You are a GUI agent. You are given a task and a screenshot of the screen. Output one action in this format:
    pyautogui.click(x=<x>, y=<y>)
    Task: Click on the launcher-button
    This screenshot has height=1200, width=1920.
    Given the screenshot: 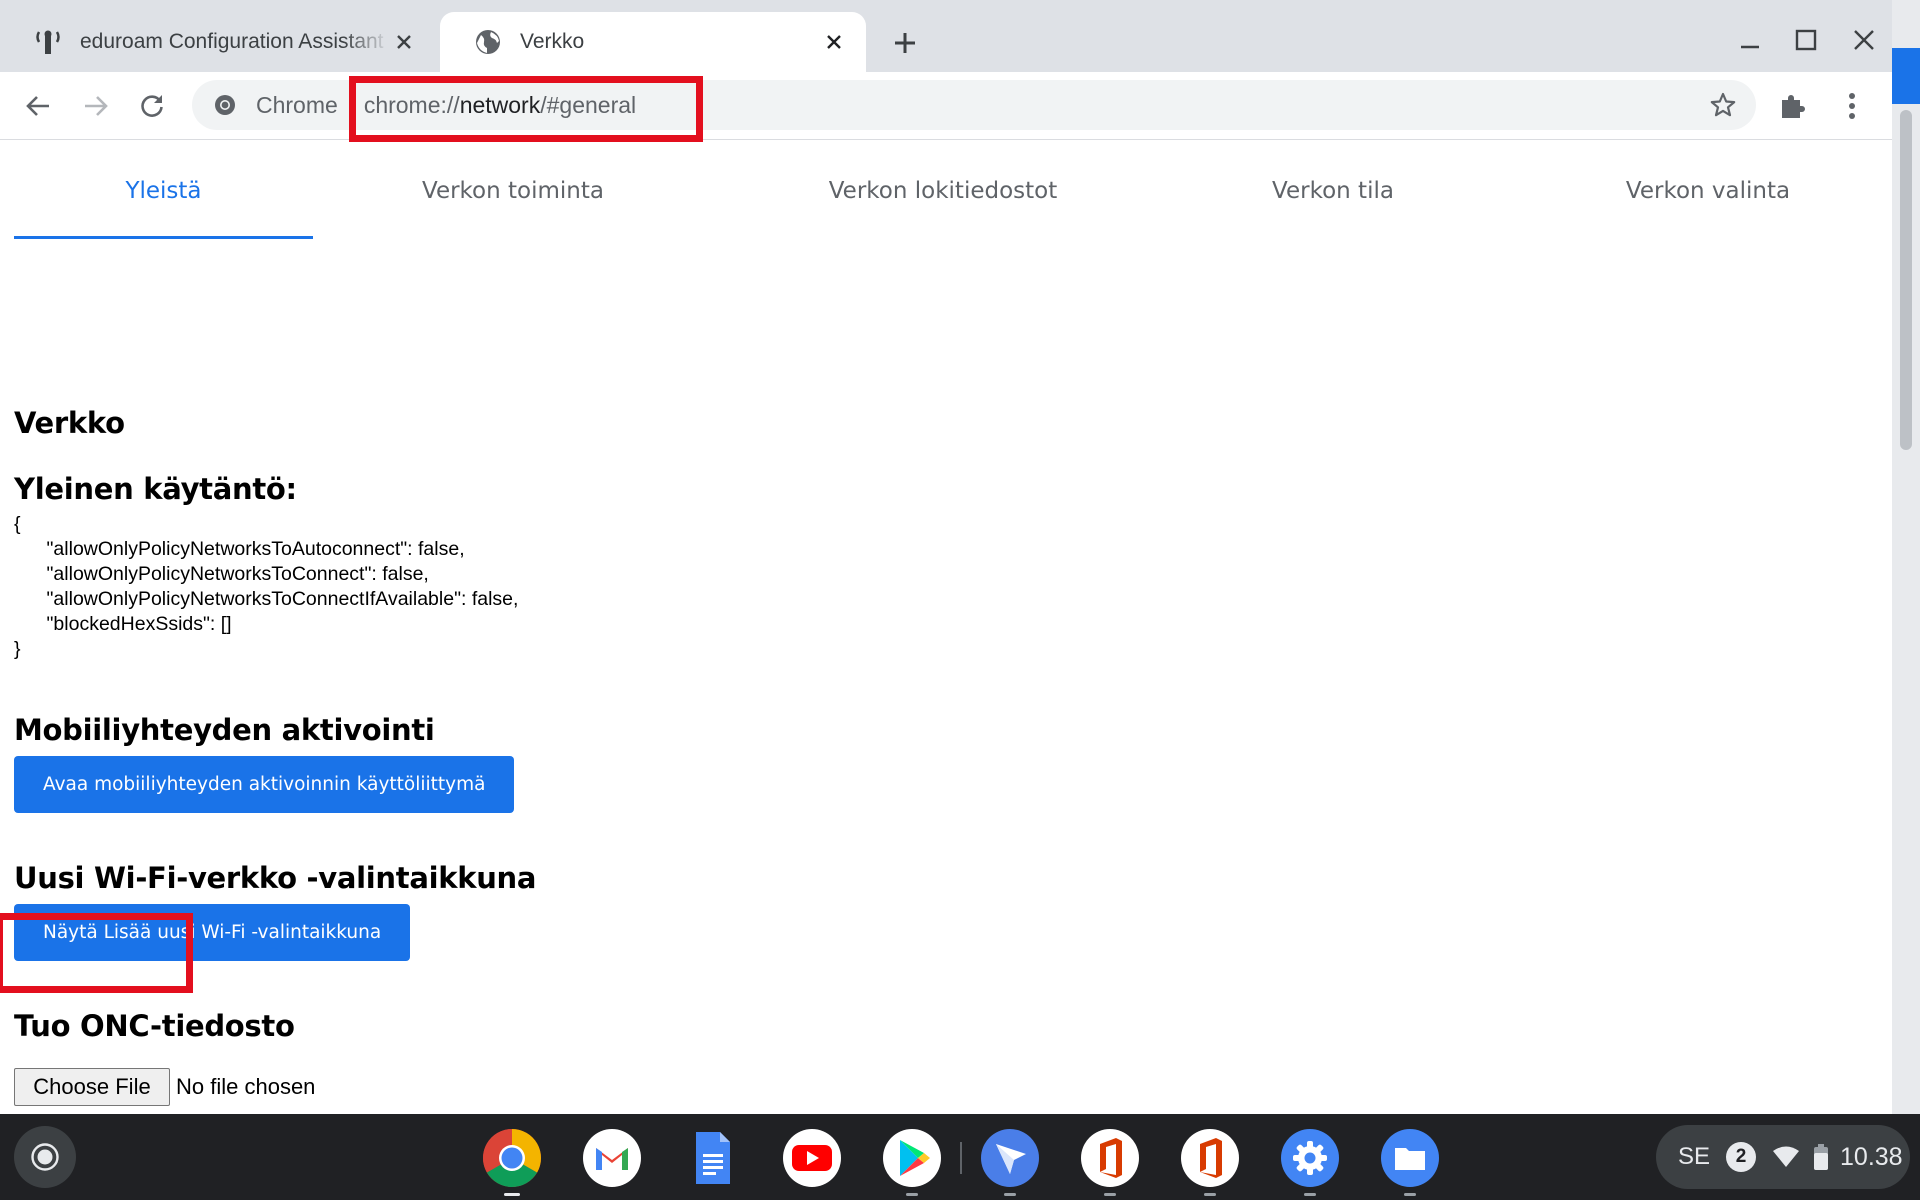 What is the action you would take?
    pyautogui.click(x=45, y=1157)
    